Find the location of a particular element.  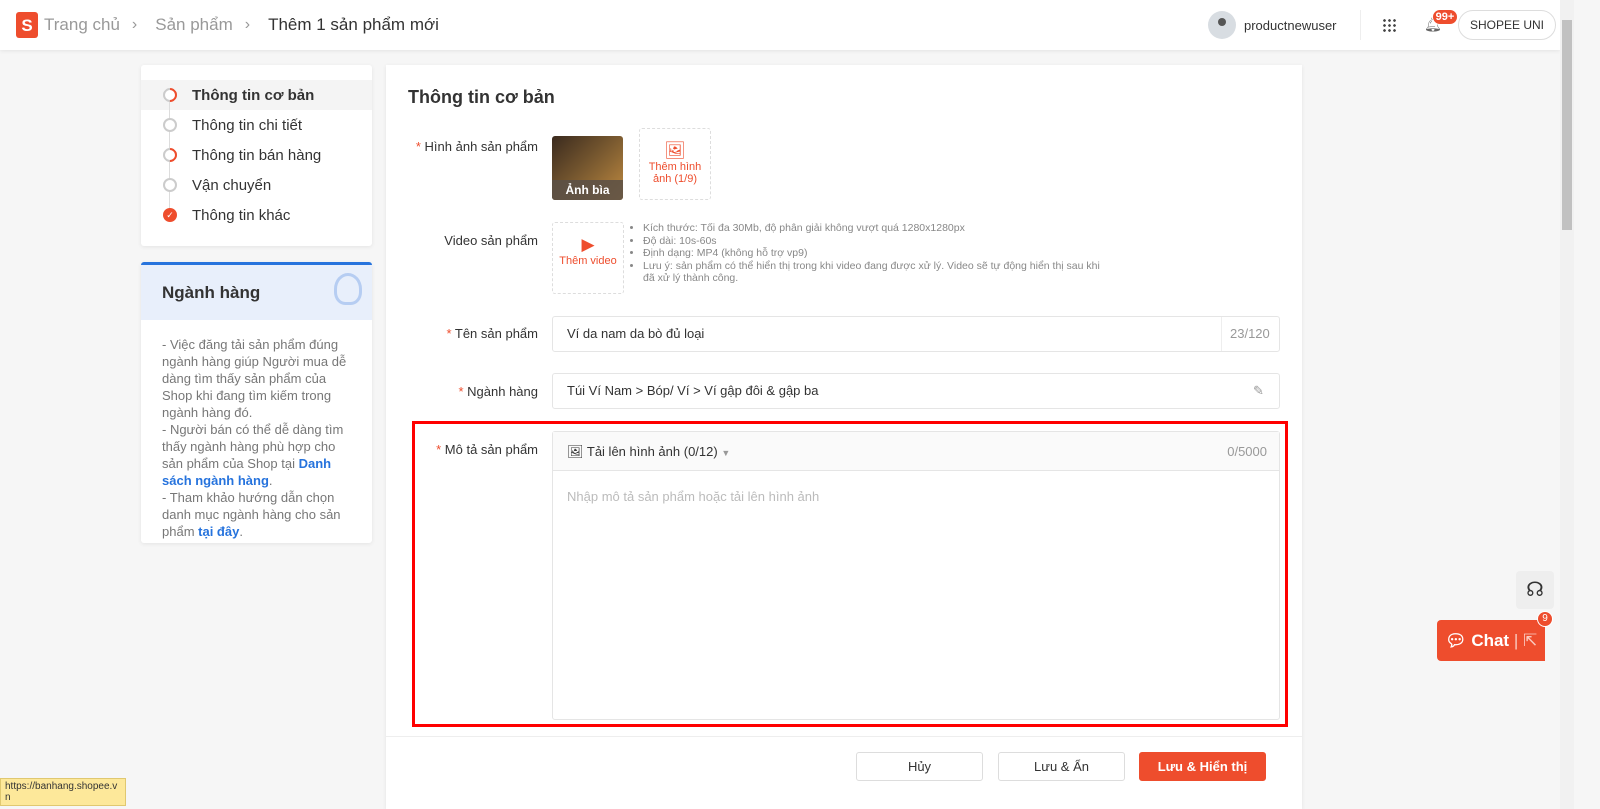

check-icon: ✓ is located at coordinates (170, 215).